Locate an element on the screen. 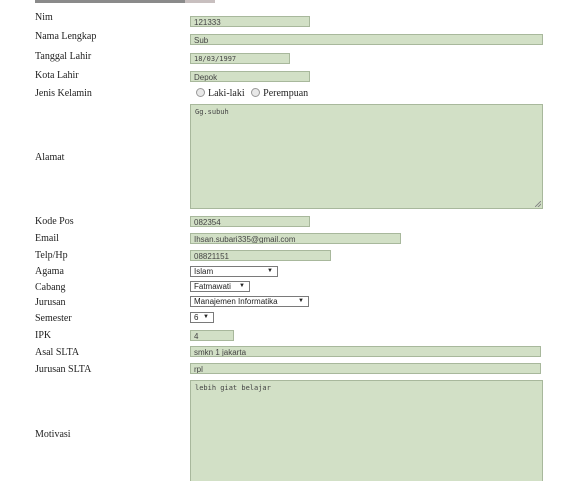 The width and height of the screenshot is (567, 481). email-field: Ihsan.subari335@gmail.com is located at coordinates (295, 238).